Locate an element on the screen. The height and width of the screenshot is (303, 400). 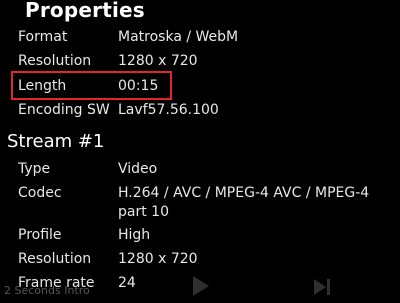
property-value: Lavf57.56.100 is located at coordinates (168, 110).